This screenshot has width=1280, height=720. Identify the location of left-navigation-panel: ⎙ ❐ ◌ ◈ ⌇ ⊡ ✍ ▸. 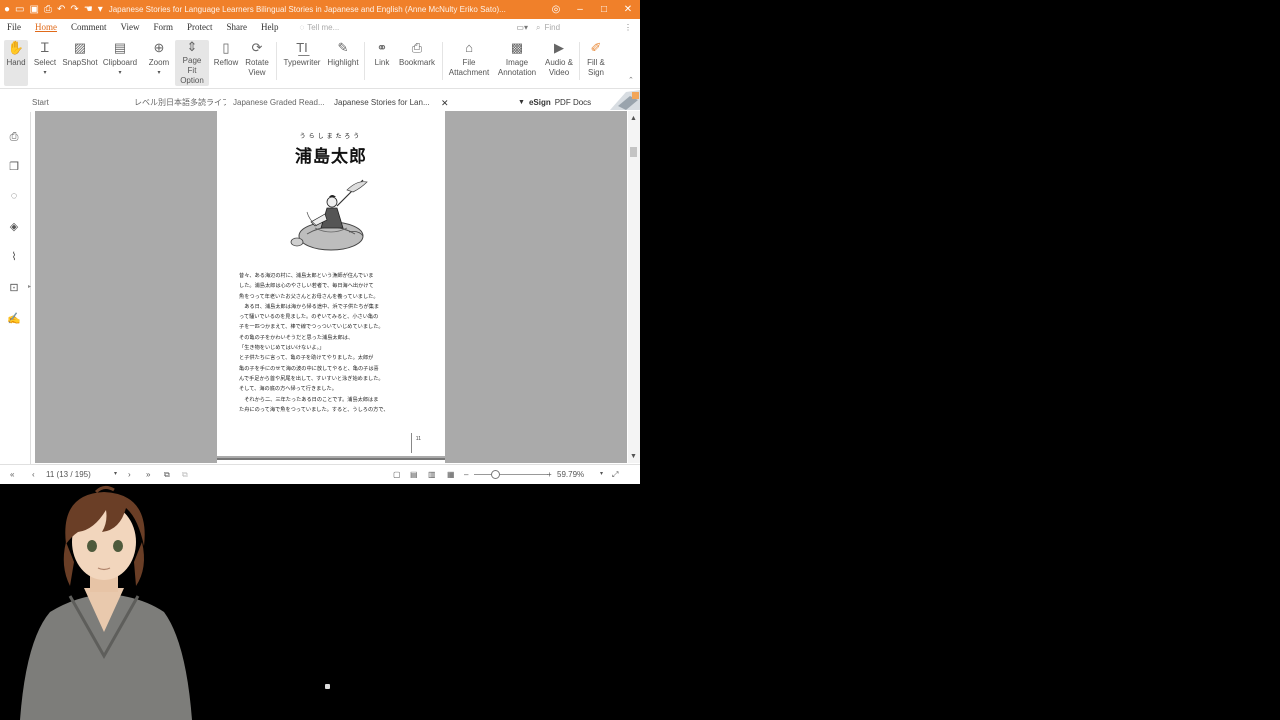
(15, 288).